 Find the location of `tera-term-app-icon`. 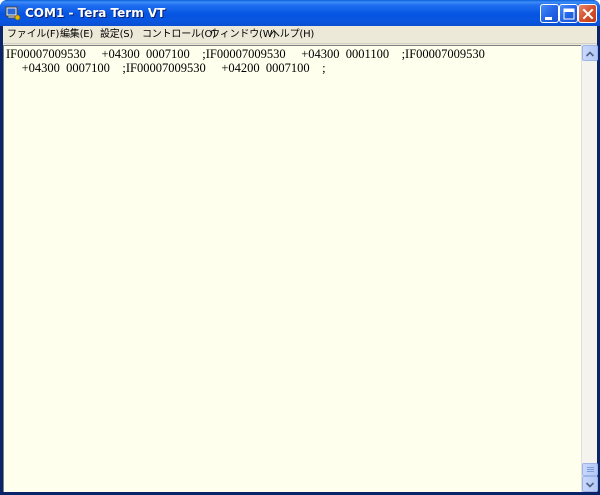

tera-term-app-icon is located at coordinates (13, 13).